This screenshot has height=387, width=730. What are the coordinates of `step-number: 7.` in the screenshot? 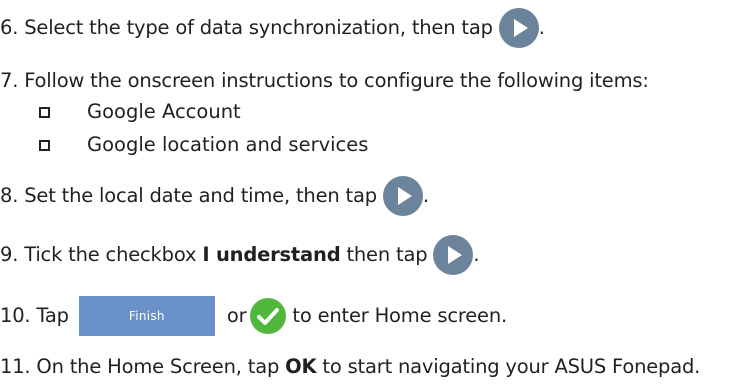 It's located at (9, 80).